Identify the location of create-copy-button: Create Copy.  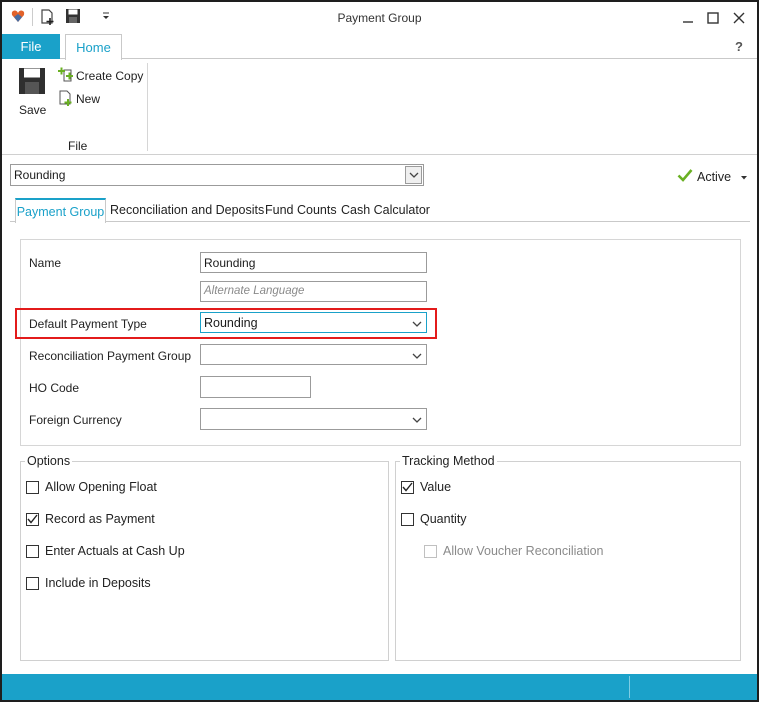
(100, 75).